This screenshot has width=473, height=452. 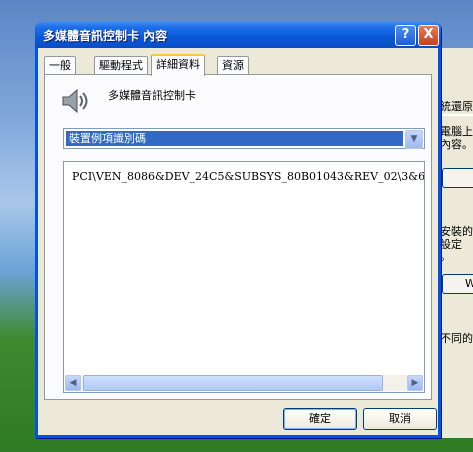 I want to click on tab-general: 一般, so click(x=60, y=65).